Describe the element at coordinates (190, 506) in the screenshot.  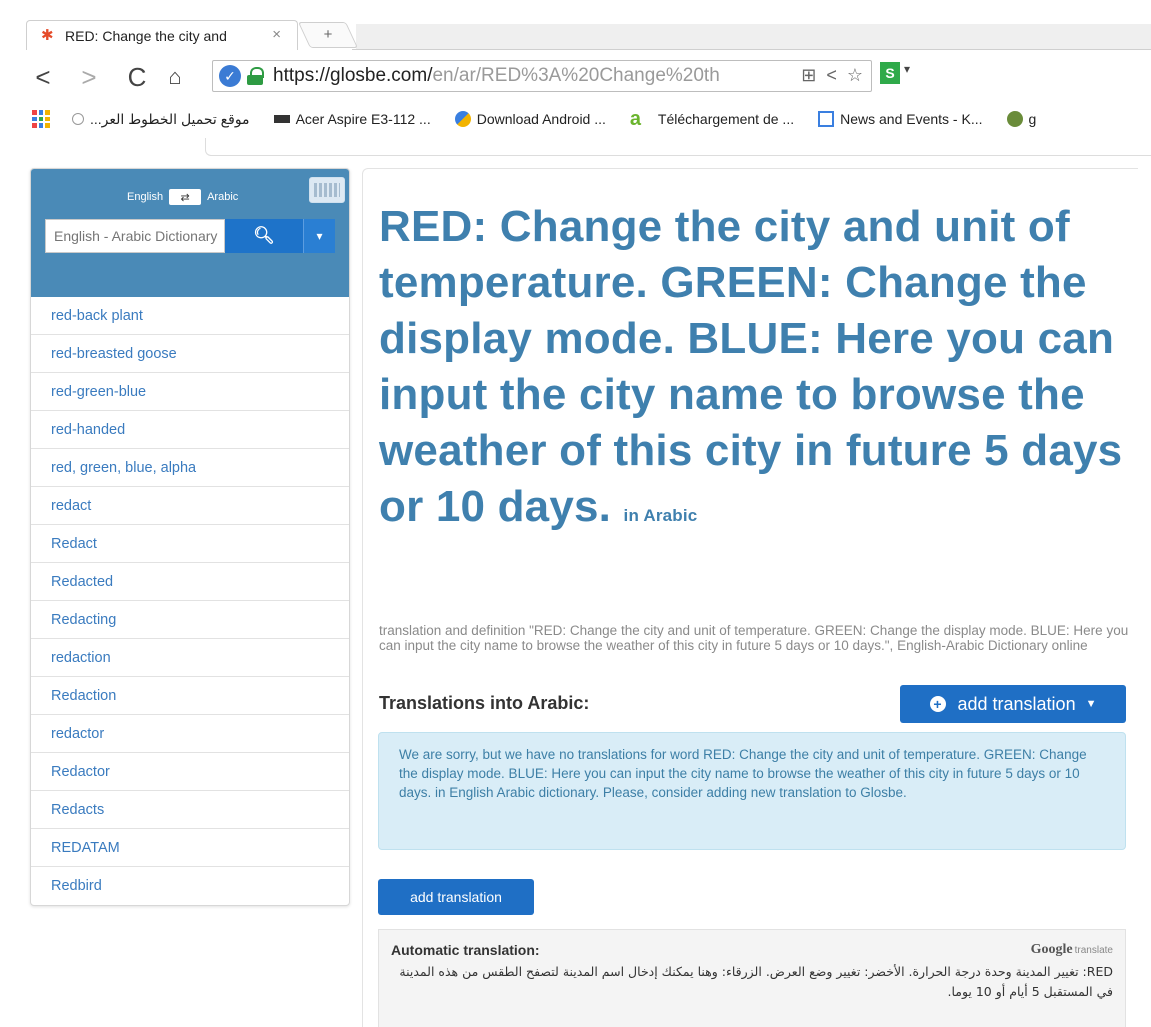
I see `word-link: redact` at that location.